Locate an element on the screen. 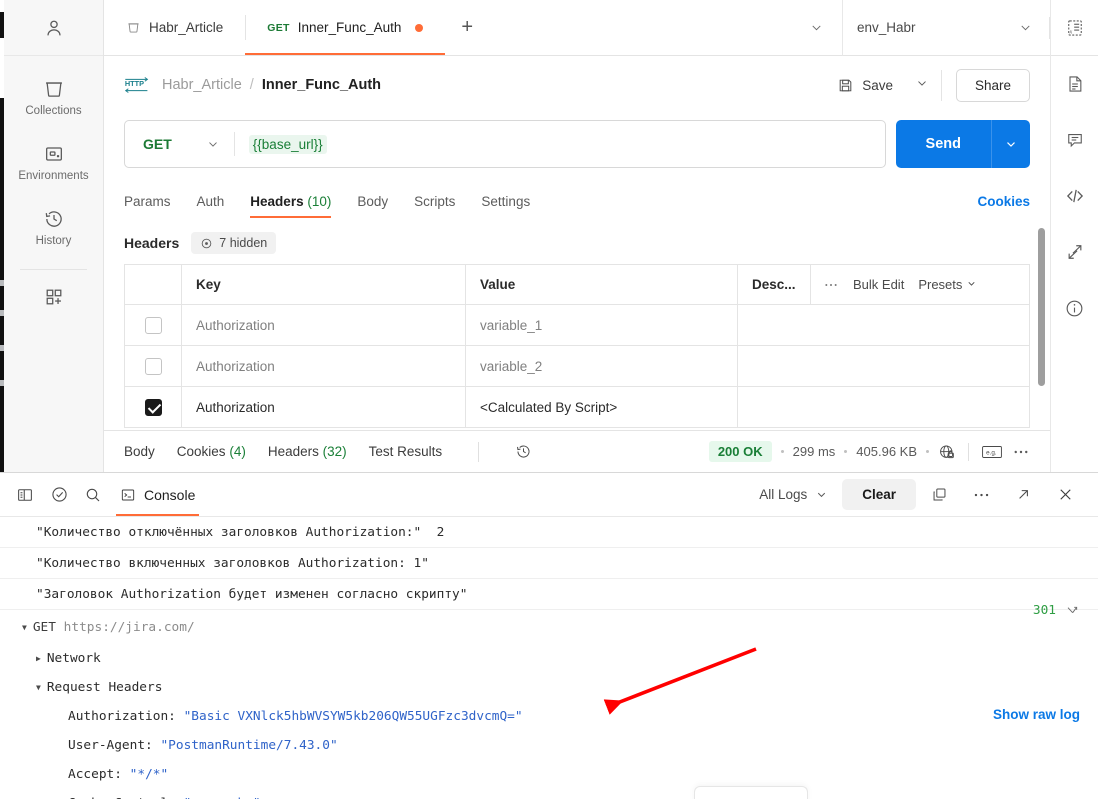  tab-scripts: Scripts is located at coordinates (434, 206).